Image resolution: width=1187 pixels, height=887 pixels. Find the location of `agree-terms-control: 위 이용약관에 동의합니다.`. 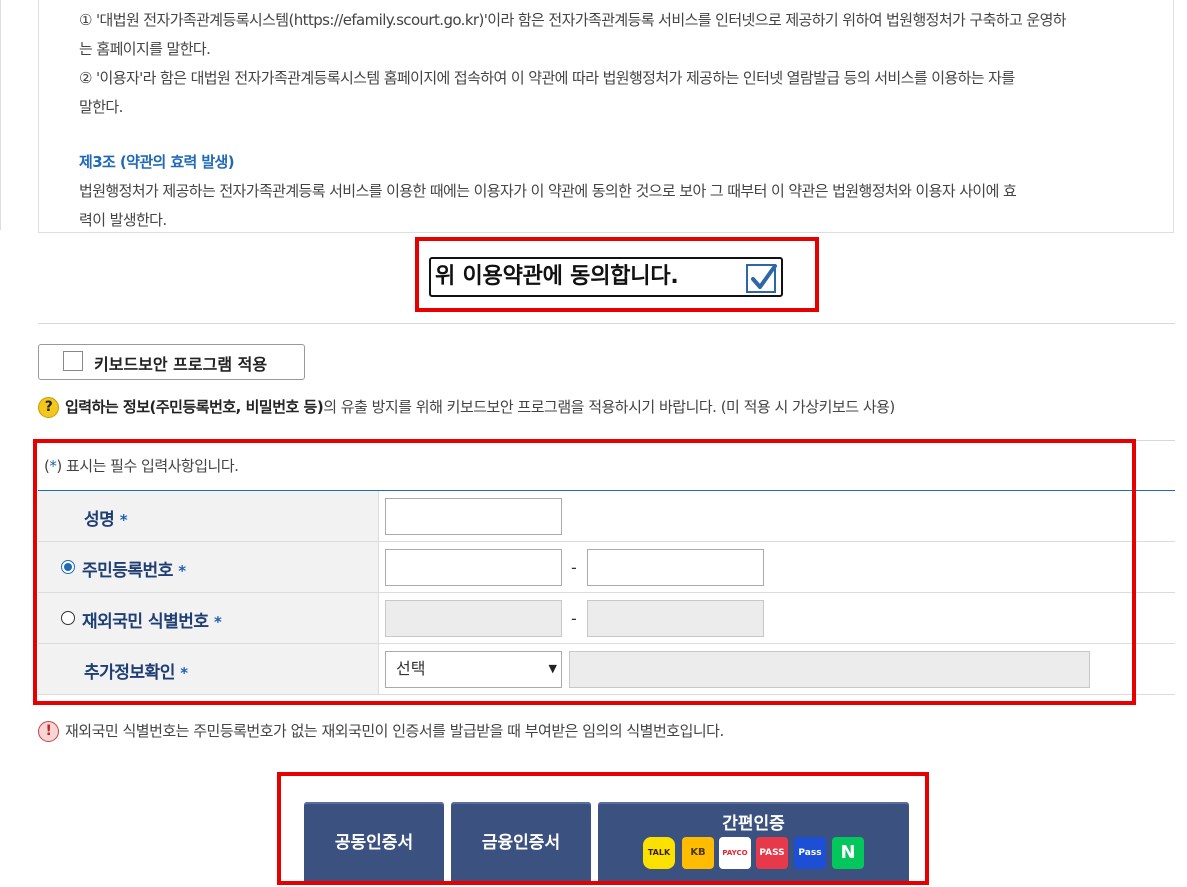

agree-terms-control: 위 이용약관에 동의합니다. is located at coordinates (606, 277).